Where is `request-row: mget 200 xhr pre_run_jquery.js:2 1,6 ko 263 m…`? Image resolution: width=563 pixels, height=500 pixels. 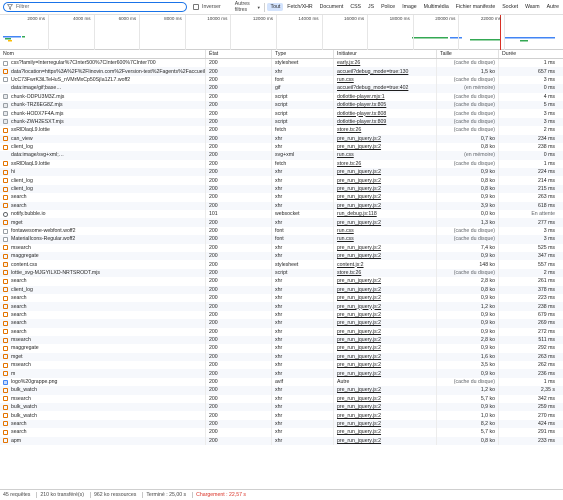 request-row: mget 200 xhr pre_run_jquery.js:2 1,6 ko 263 m… is located at coordinates (281, 357).